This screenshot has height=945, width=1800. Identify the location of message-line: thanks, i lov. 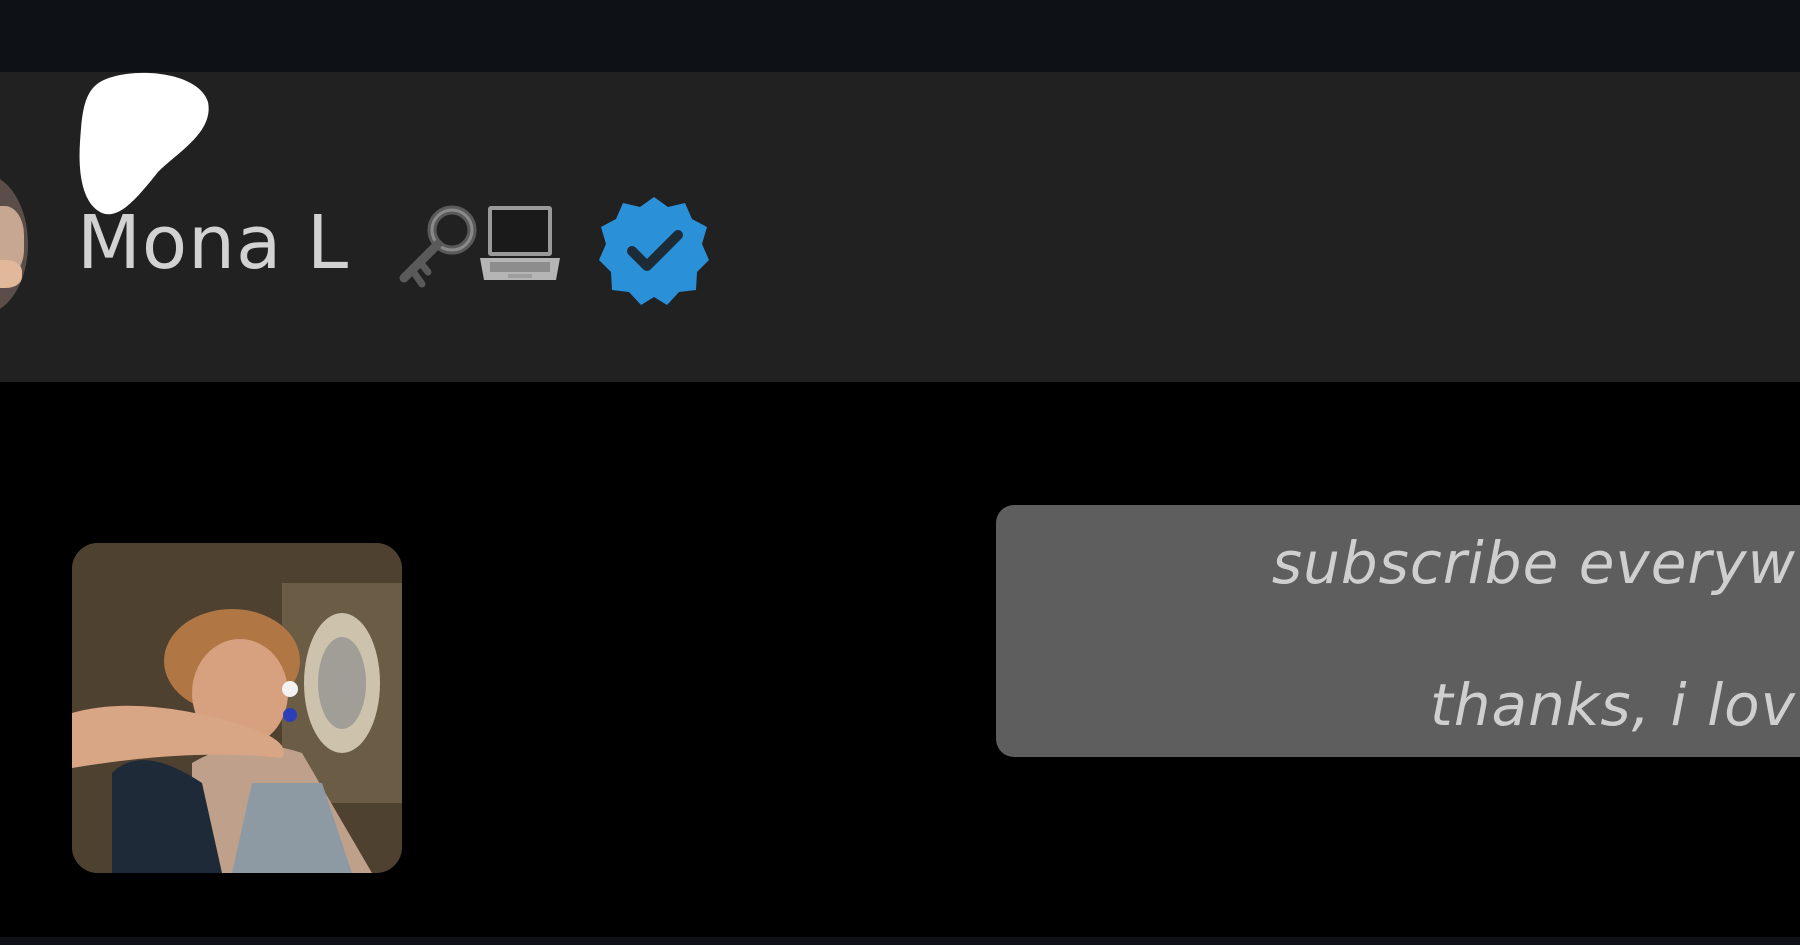
(1613, 705).